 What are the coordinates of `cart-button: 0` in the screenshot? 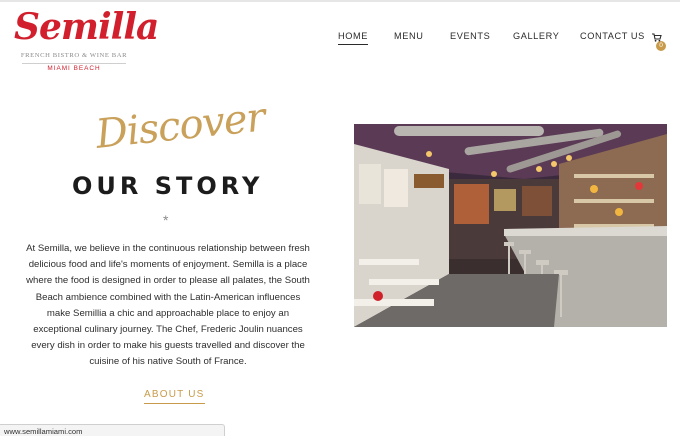 It's located at (660, 42).